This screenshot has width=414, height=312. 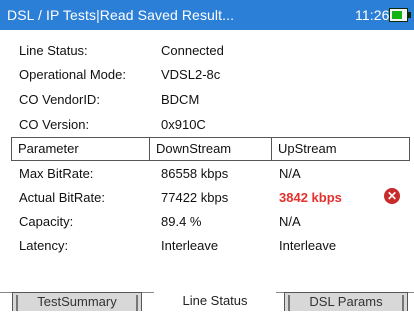 What do you see at coordinates (195, 197) in the screenshot?
I see `cell-downstream: 77422 kbps` at bounding box center [195, 197].